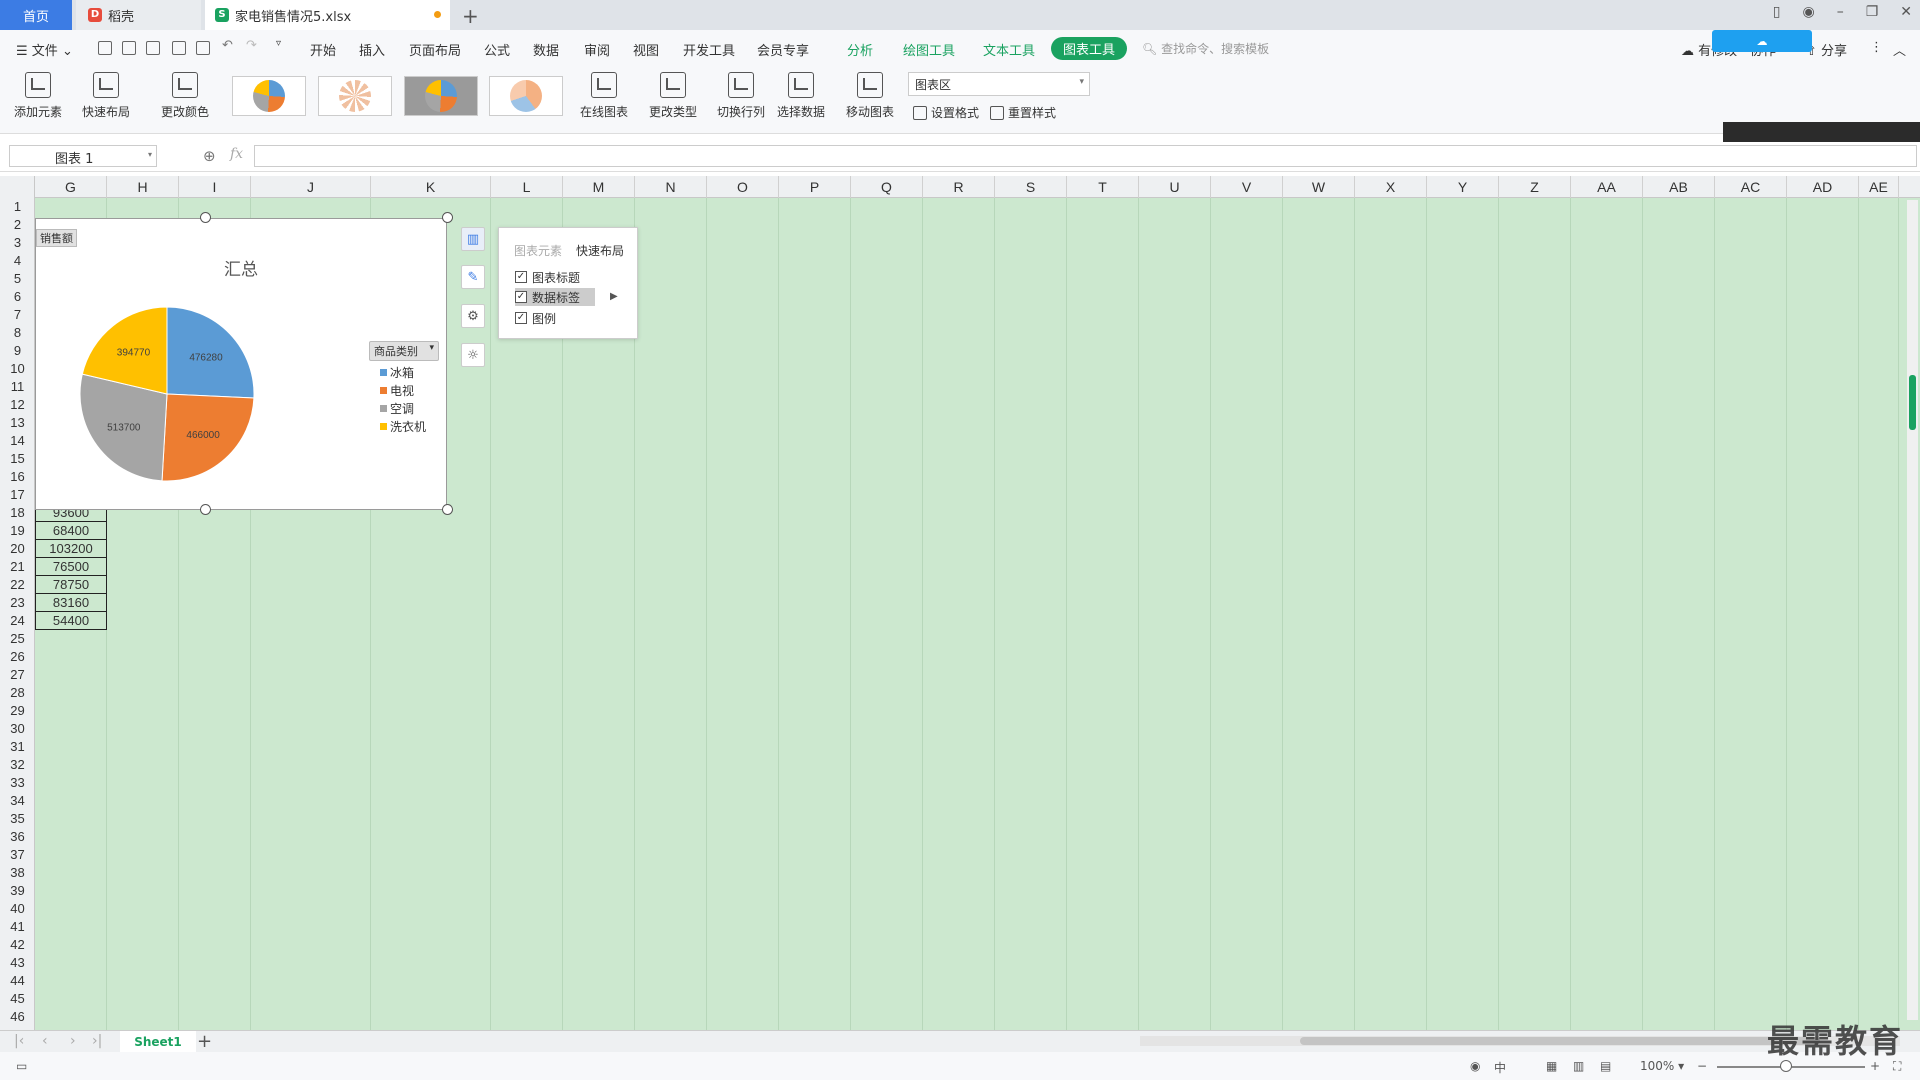  I want to click on row-header: 5, so click(17, 279).